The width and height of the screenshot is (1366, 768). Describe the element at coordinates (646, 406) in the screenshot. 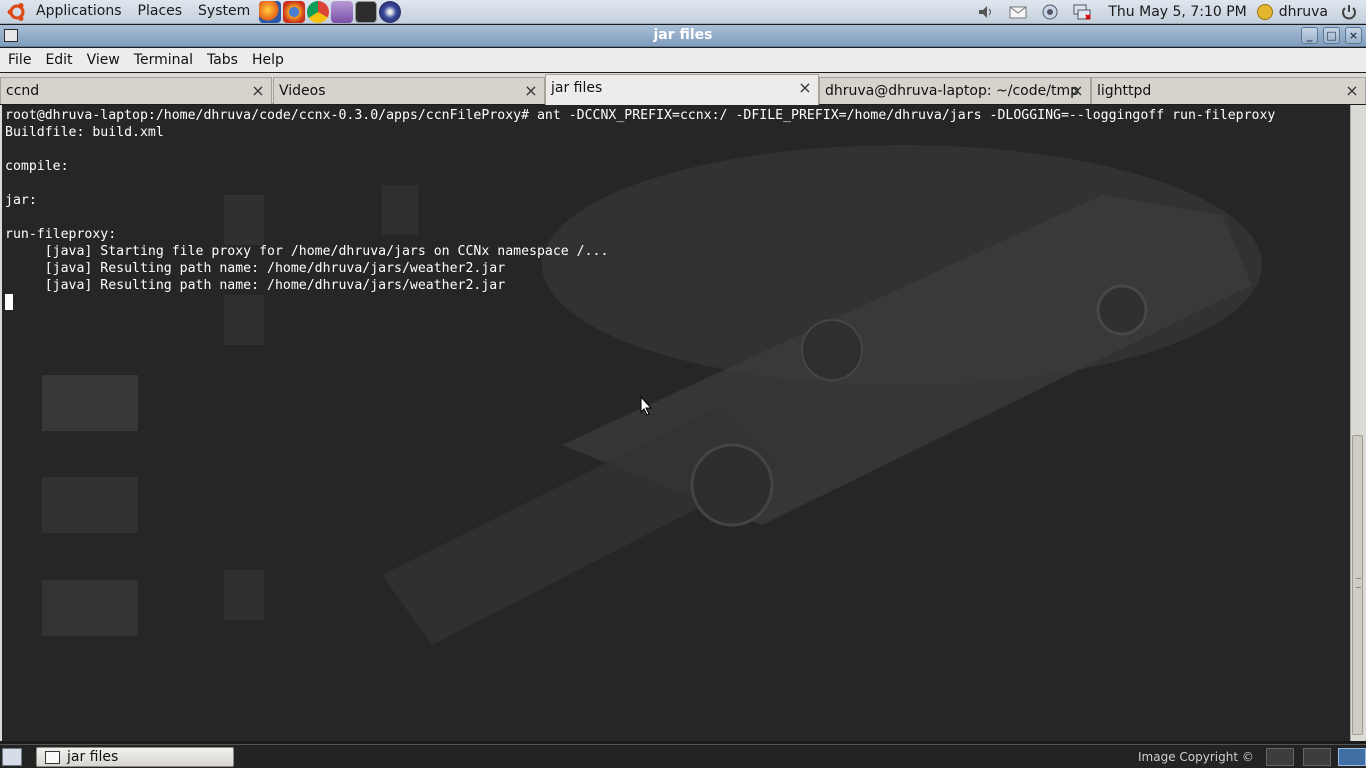

I see `mouse-pointer-icon` at that location.